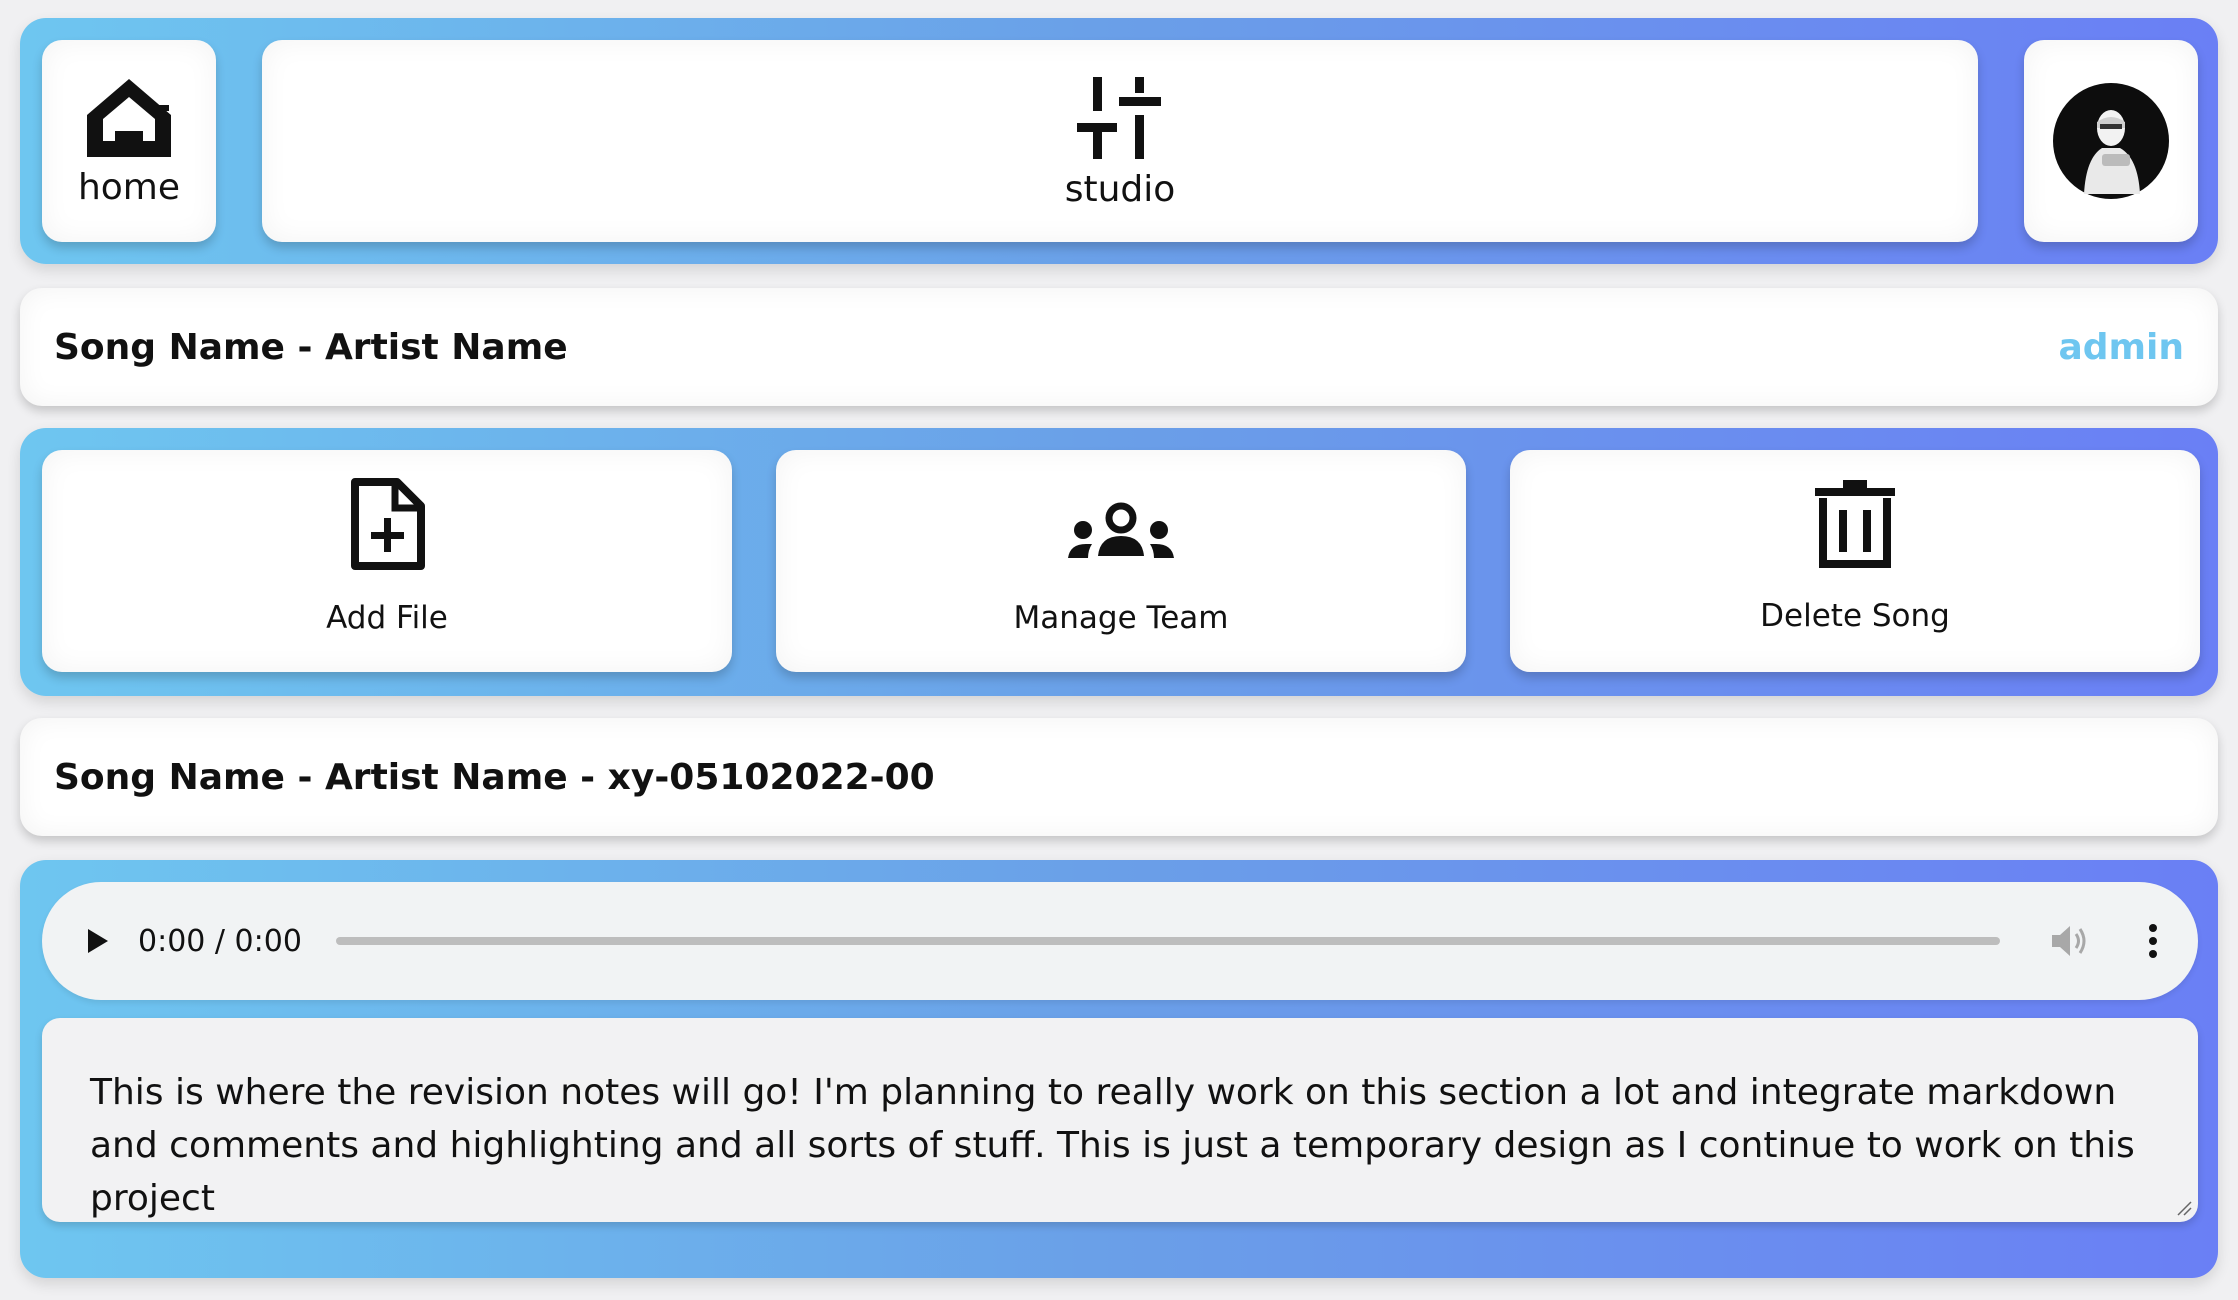  What do you see at coordinates (220, 941) in the screenshot?
I see `time-display: 0:00 / 0:00` at bounding box center [220, 941].